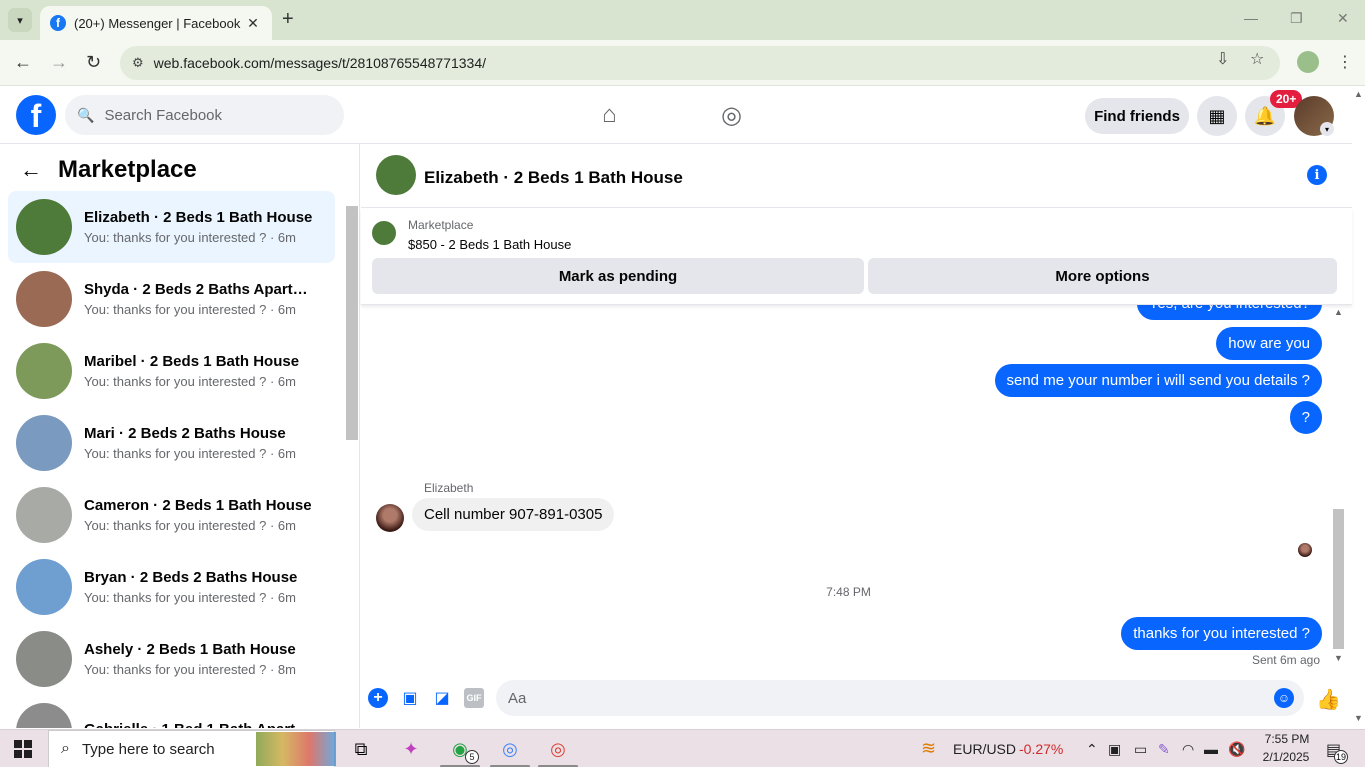 Image resolution: width=1365 pixels, height=767 pixels. What do you see at coordinates (1140, 749) in the screenshot?
I see `camera-icon: ▭` at bounding box center [1140, 749].